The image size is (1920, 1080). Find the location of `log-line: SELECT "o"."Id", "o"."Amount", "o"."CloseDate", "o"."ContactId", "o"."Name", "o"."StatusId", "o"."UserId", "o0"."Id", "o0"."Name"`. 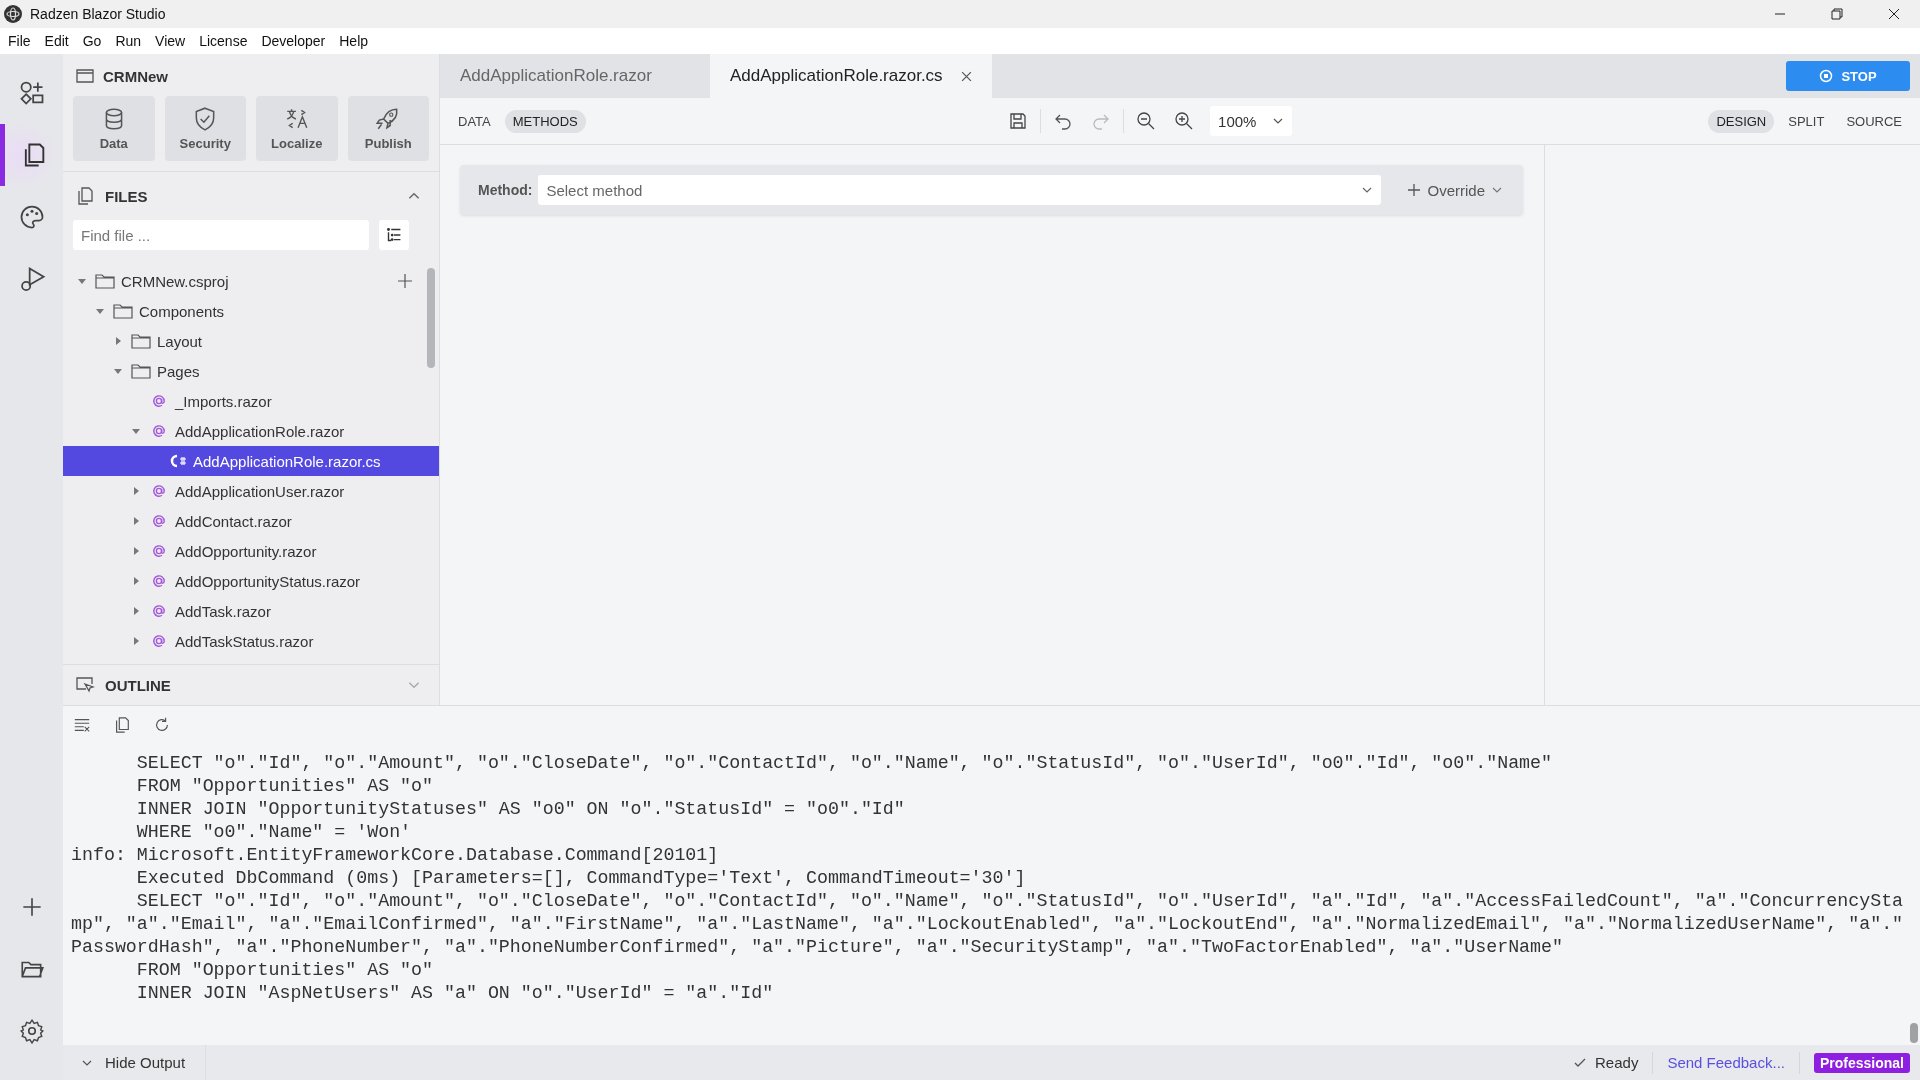

log-line: SELECT "o"."Id", "o"."Amount", "o"."CloseDate", "o"."ContactId", "o"."Name", "o"."StatusId", "o"."UserId", "o0"."Id", "o0"."Name" is located at coordinates (844, 763).